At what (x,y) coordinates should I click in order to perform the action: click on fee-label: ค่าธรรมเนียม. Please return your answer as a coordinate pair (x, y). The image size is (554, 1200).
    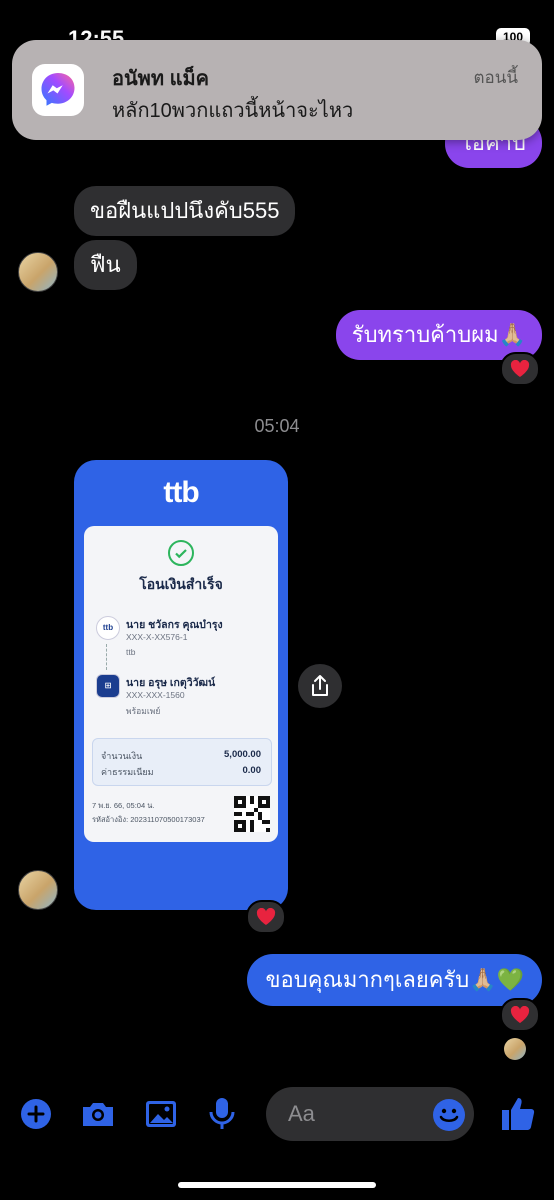
    Looking at the image, I should click on (127, 772).